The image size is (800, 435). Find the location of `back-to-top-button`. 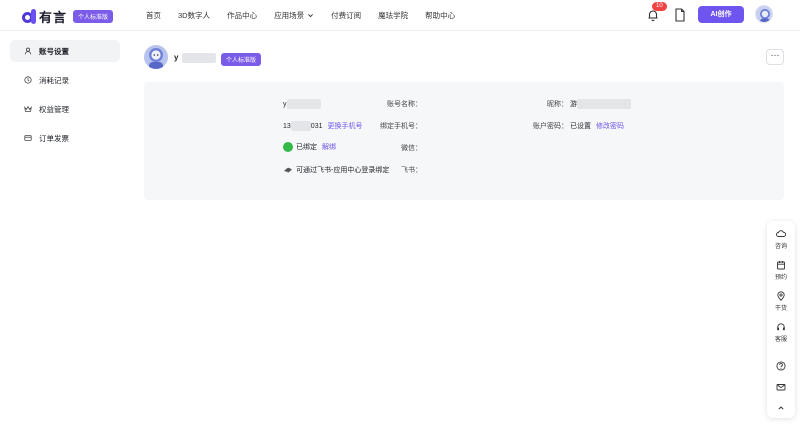

back-to-top-button is located at coordinates (781, 409).